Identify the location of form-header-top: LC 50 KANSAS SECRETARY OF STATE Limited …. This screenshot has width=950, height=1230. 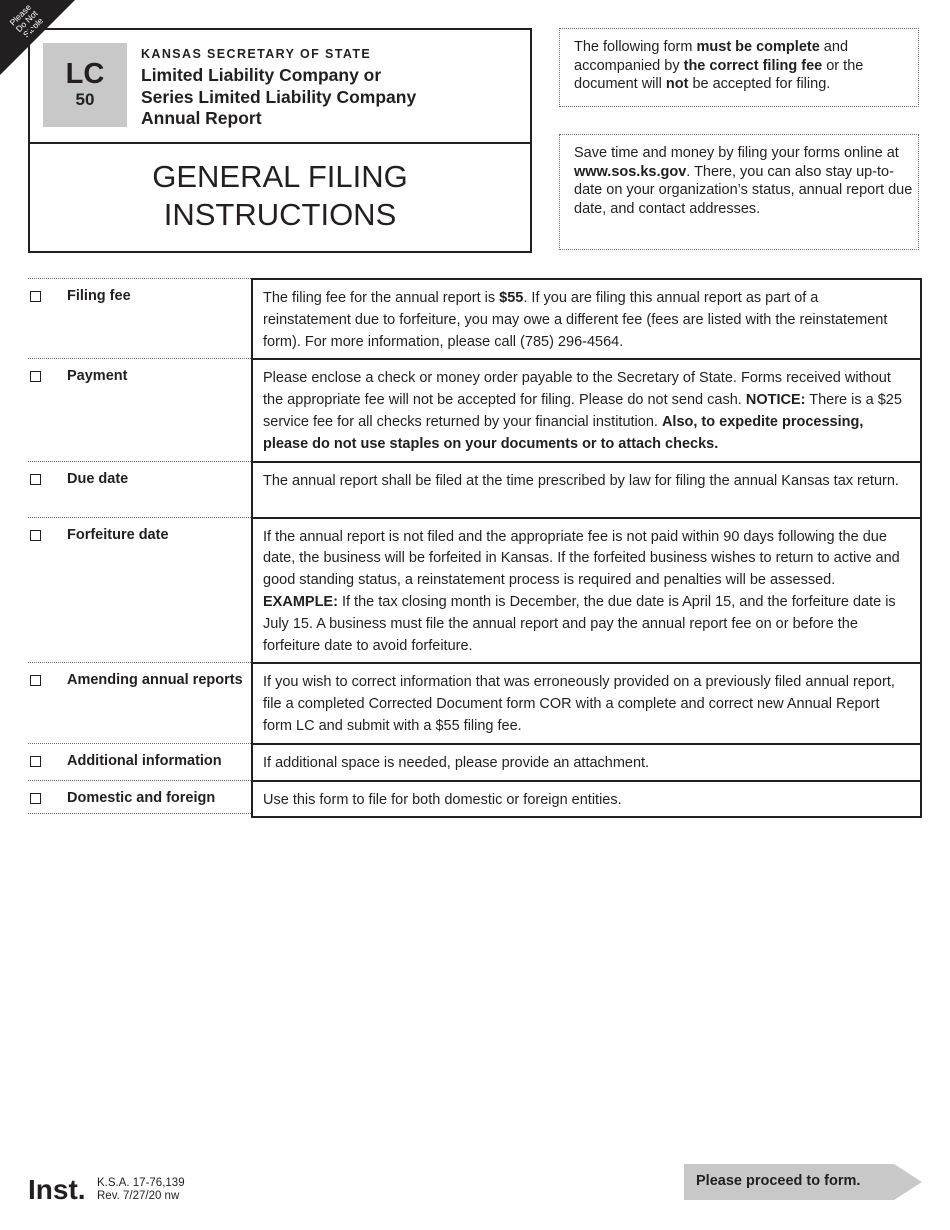
(280, 87).